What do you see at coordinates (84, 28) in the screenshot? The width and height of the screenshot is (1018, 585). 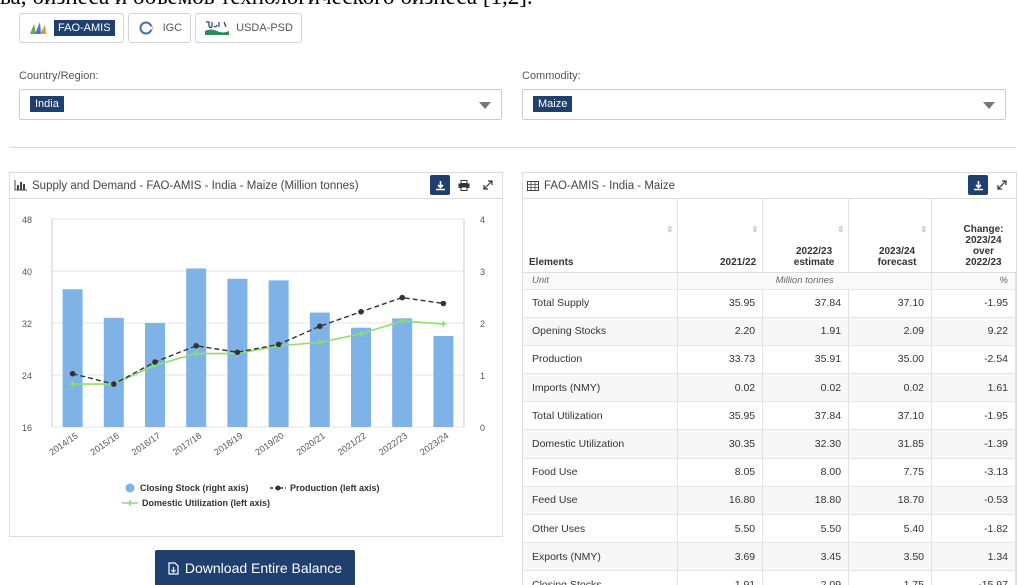 I see `source-label: FAO-AMIS` at bounding box center [84, 28].